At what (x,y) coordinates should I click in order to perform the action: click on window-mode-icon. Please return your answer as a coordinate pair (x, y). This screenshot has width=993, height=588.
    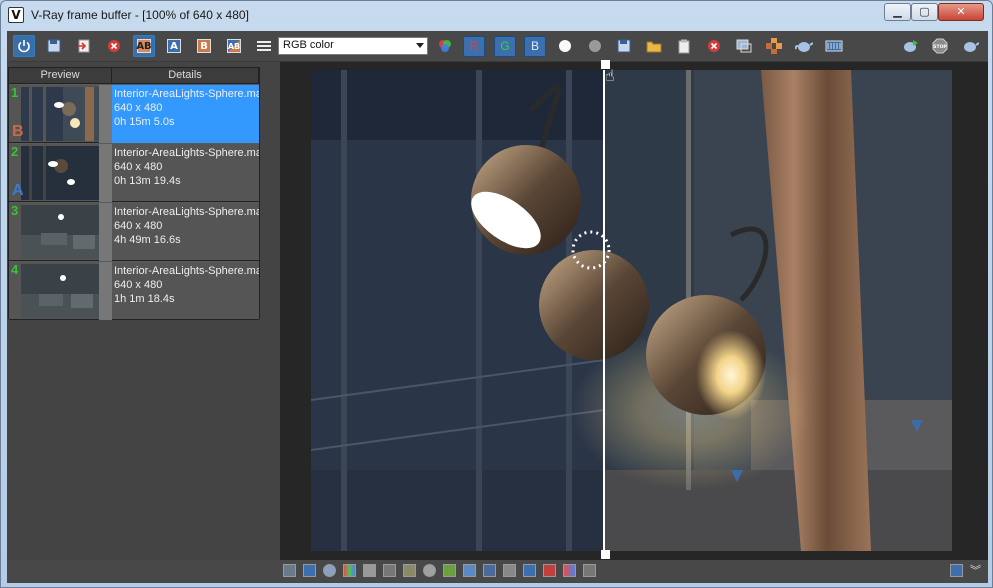
    Looking at the image, I should click on (956, 570).